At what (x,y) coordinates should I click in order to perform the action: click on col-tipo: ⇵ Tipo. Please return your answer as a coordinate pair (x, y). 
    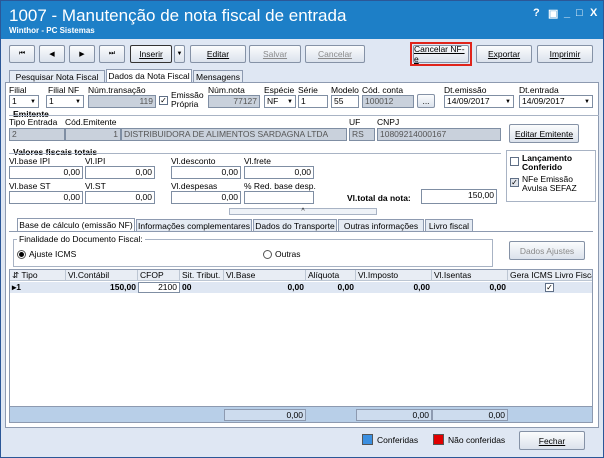
    Looking at the image, I should click on (38, 275).